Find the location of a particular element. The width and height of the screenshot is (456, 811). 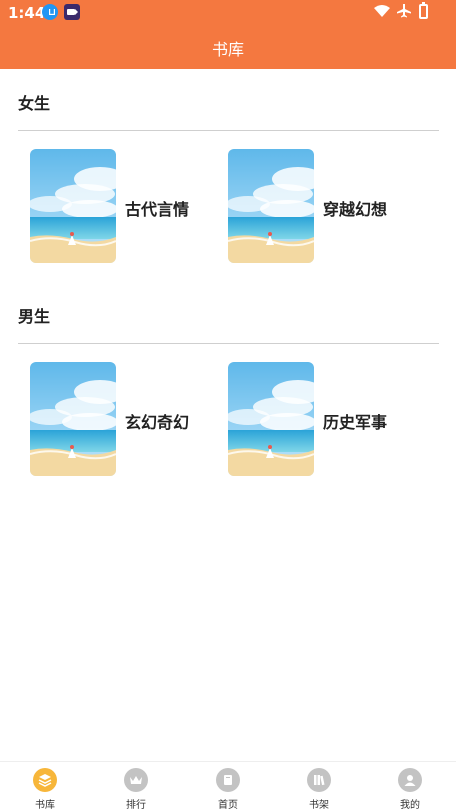

tab-mine: 我的 is located at coordinates (410, 788).